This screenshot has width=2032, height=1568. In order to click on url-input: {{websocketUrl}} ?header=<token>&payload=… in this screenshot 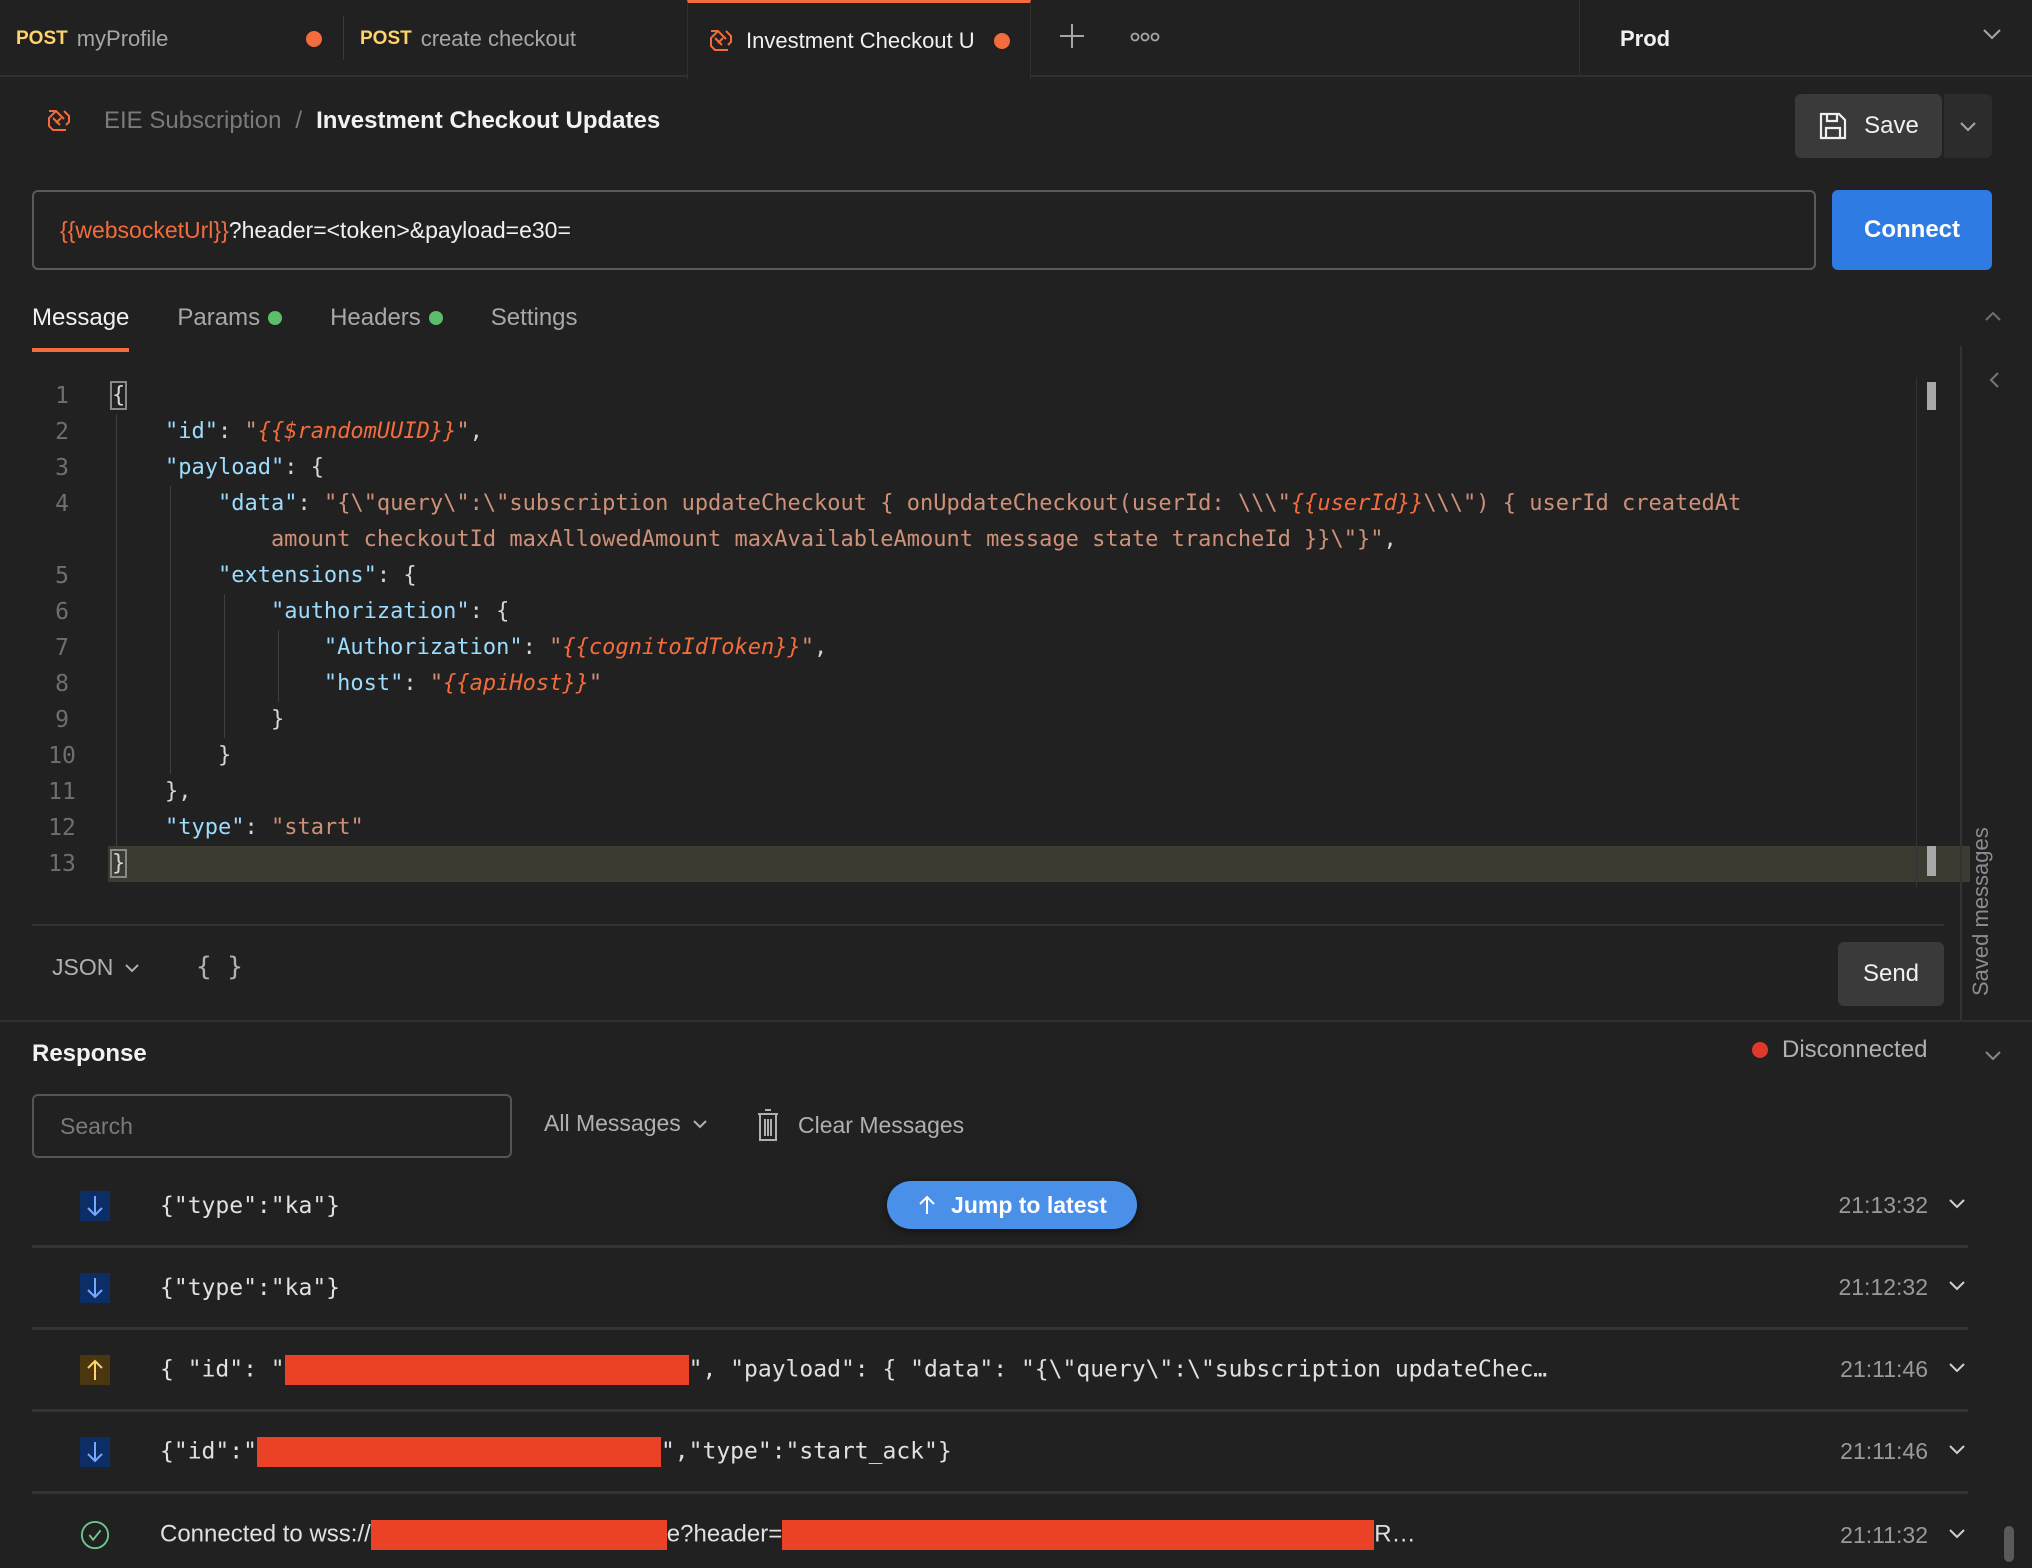, I will do `click(924, 230)`.